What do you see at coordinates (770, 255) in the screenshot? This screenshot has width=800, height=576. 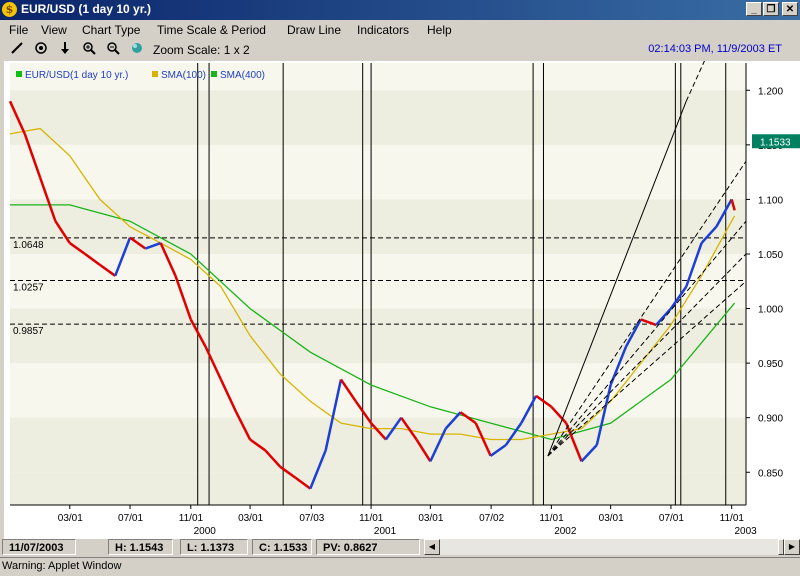 I see `y-tick-label: 1.050` at bounding box center [770, 255].